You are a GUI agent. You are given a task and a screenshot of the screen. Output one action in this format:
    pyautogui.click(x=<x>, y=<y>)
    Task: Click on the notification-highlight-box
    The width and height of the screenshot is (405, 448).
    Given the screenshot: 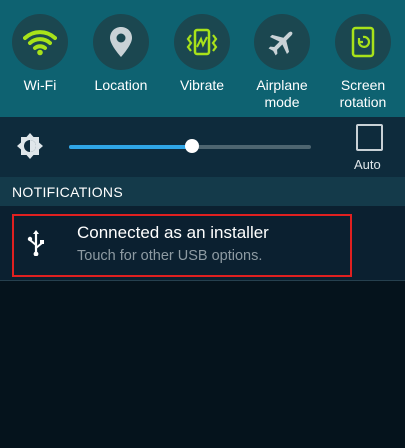 What is the action you would take?
    pyautogui.click(x=182, y=245)
    